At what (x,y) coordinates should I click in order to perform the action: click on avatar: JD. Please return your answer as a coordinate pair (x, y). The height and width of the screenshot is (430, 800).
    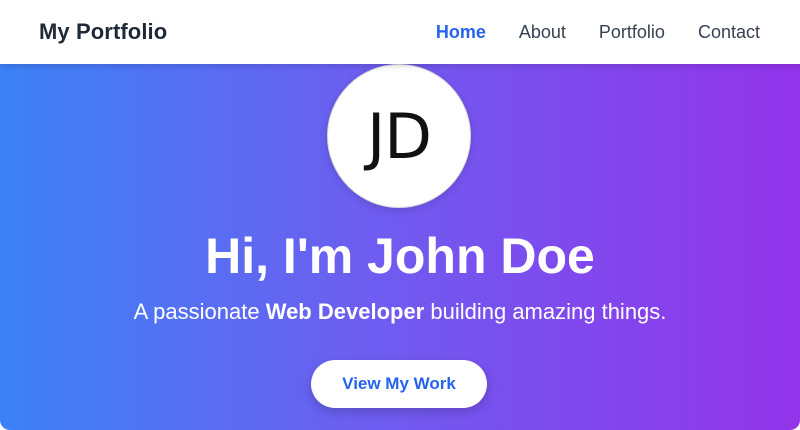
    Looking at the image, I should click on (399, 136).